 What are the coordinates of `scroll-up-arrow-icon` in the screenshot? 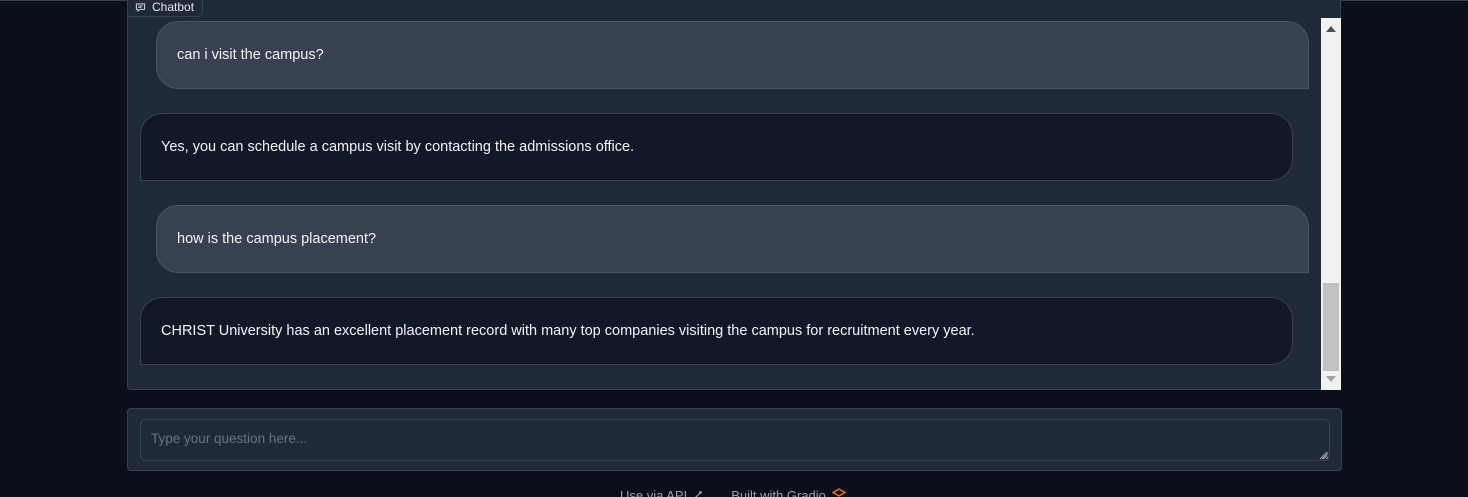 It's located at (1331, 29).